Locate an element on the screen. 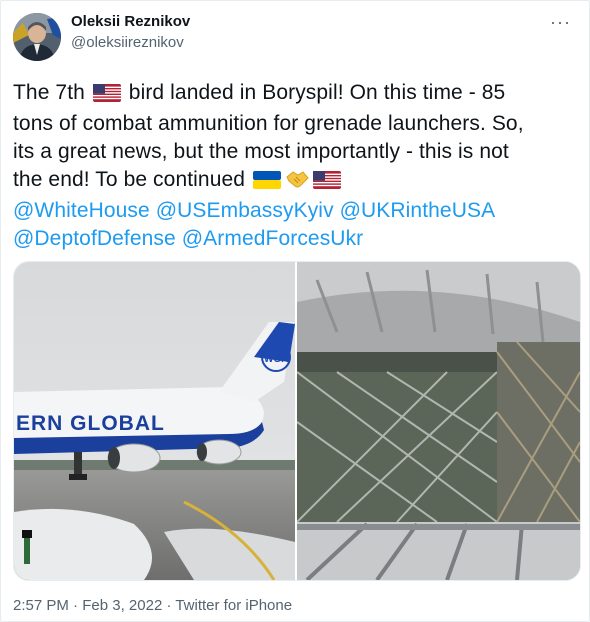  tweet-date: Feb 3, 2022 is located at coordinates (122, 605).